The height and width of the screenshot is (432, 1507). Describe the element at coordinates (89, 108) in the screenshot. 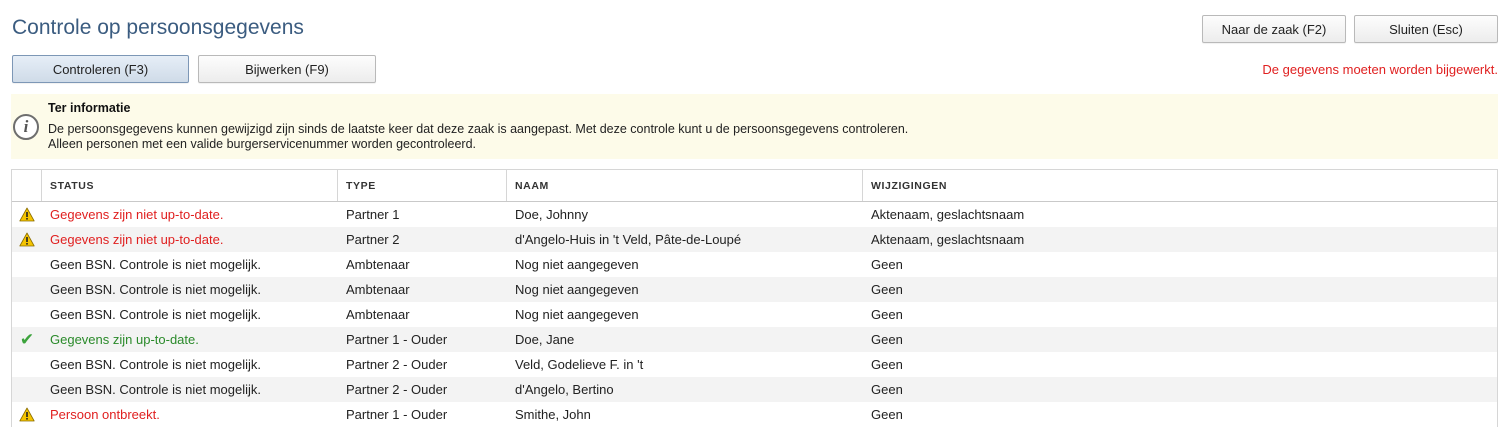

I see `info-title: Ter informatie` at that location.